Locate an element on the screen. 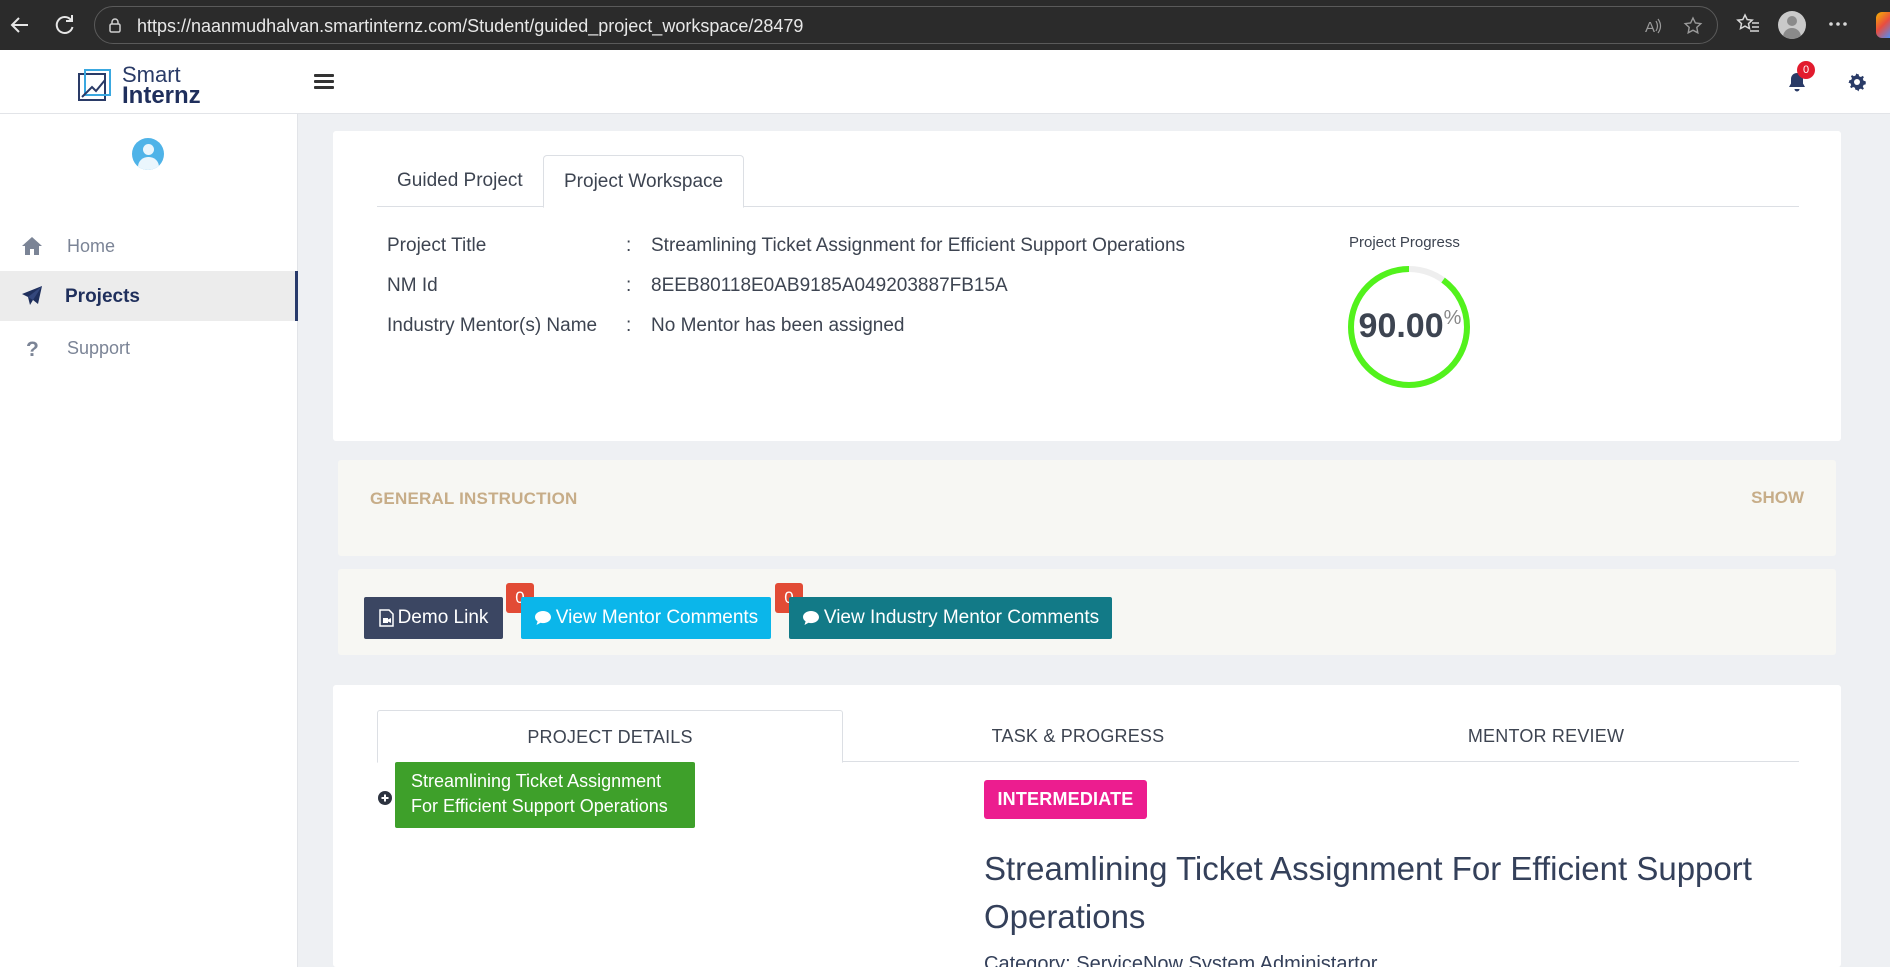 This screenshot has width=1890, height=967. sidebar-item-label: Support is located at coordinates (99, 348).